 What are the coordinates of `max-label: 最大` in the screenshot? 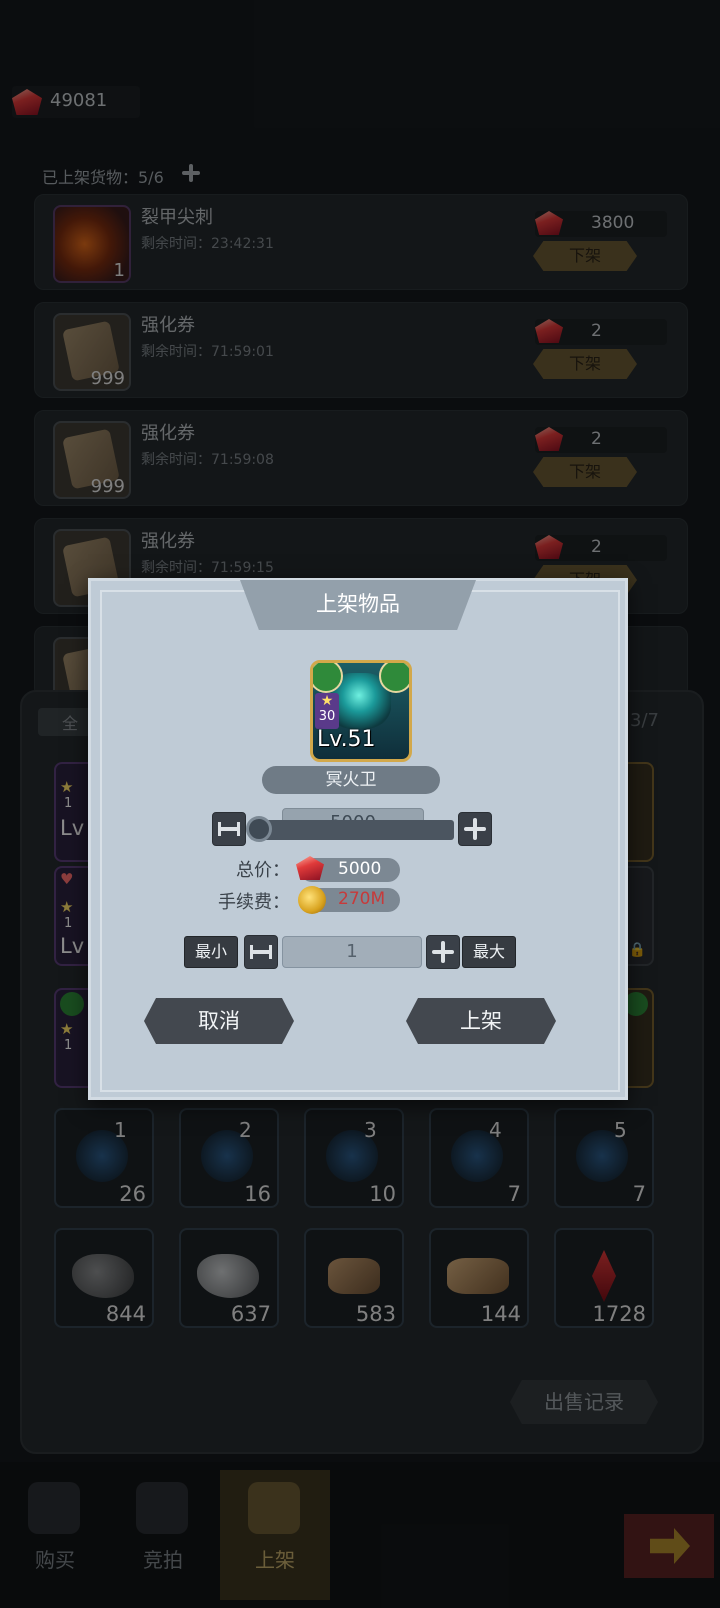 It's located at (488, 951).